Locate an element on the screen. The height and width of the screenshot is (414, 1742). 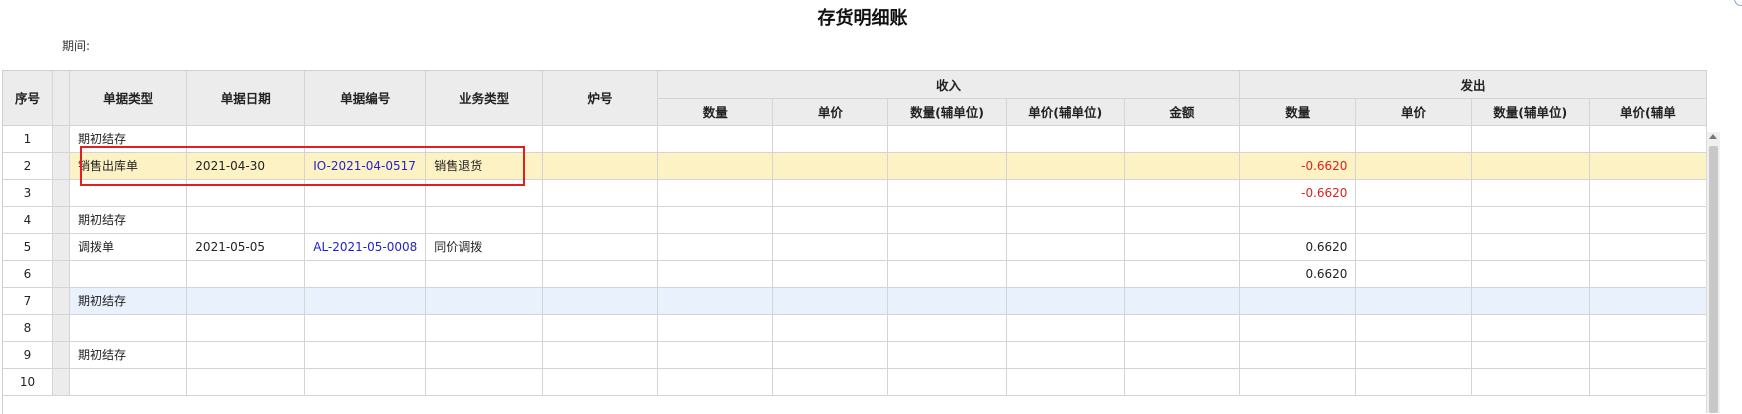
row-seq: 4 is located at coordinates (28, 220).